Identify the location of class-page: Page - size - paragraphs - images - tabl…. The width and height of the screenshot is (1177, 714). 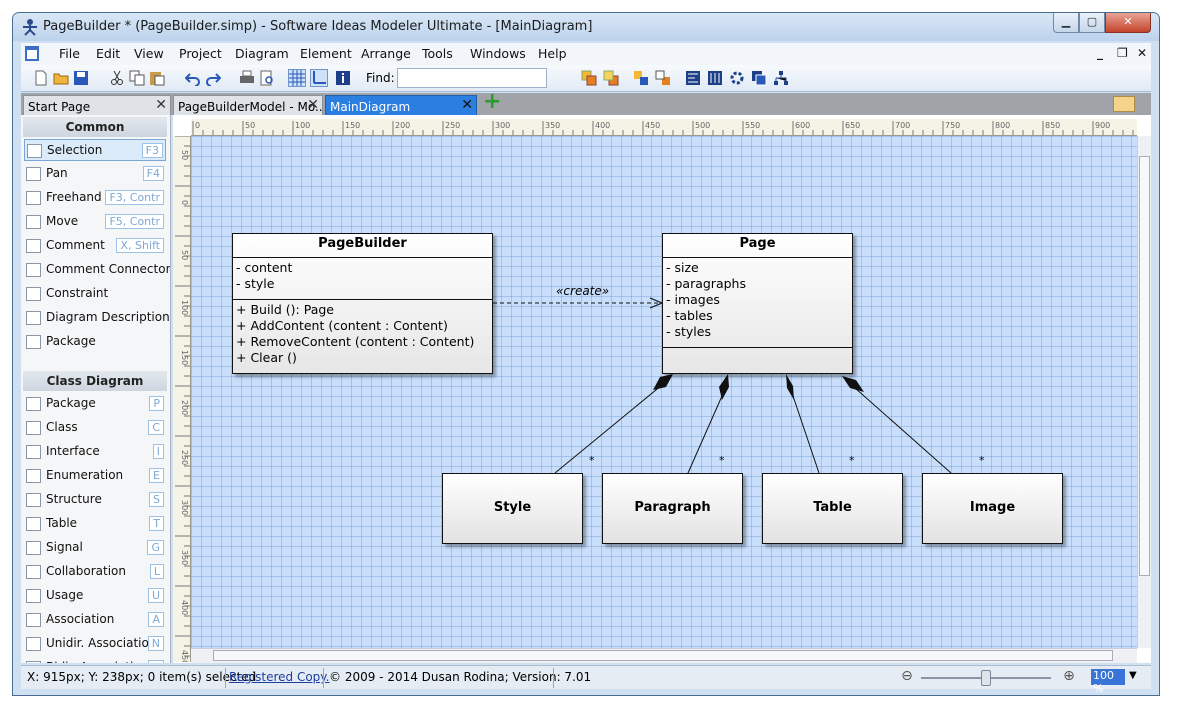
(757, 303).